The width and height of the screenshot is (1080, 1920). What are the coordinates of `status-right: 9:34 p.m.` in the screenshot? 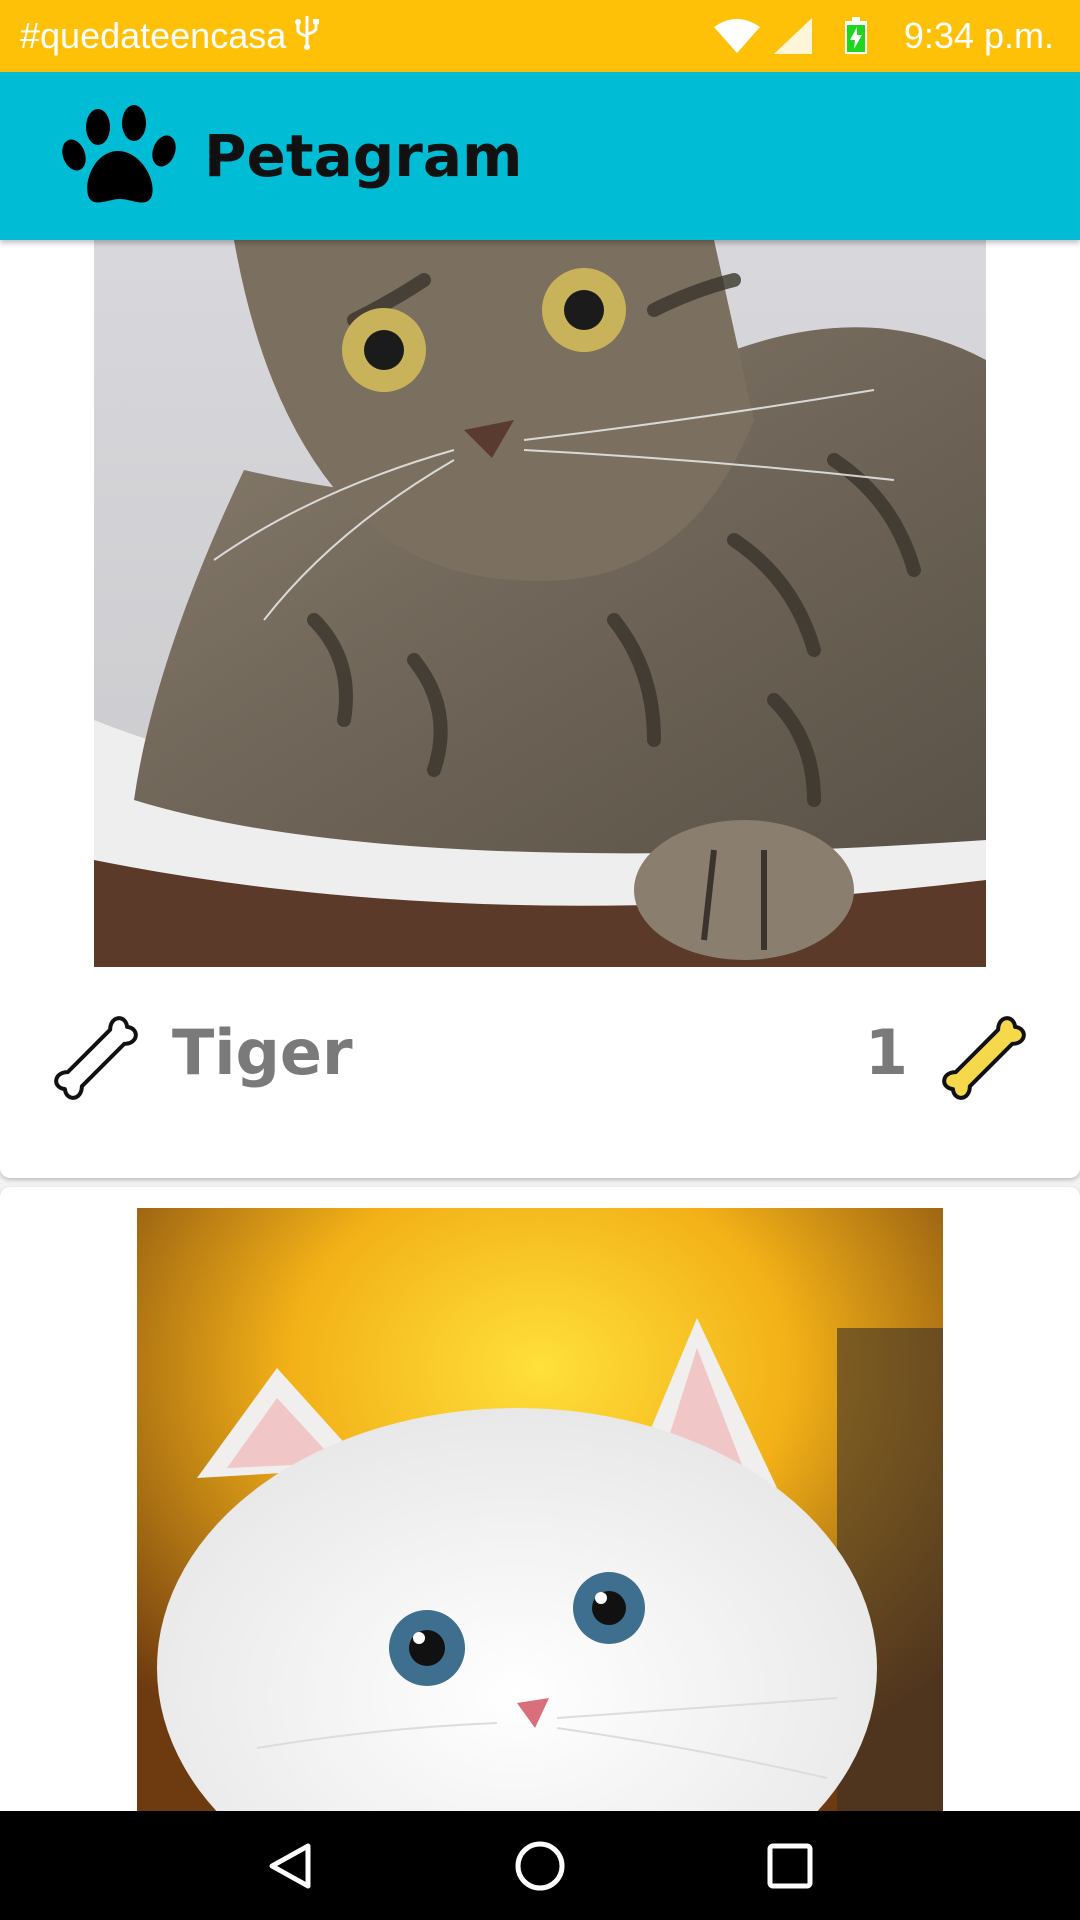 It's located at (883, 36).